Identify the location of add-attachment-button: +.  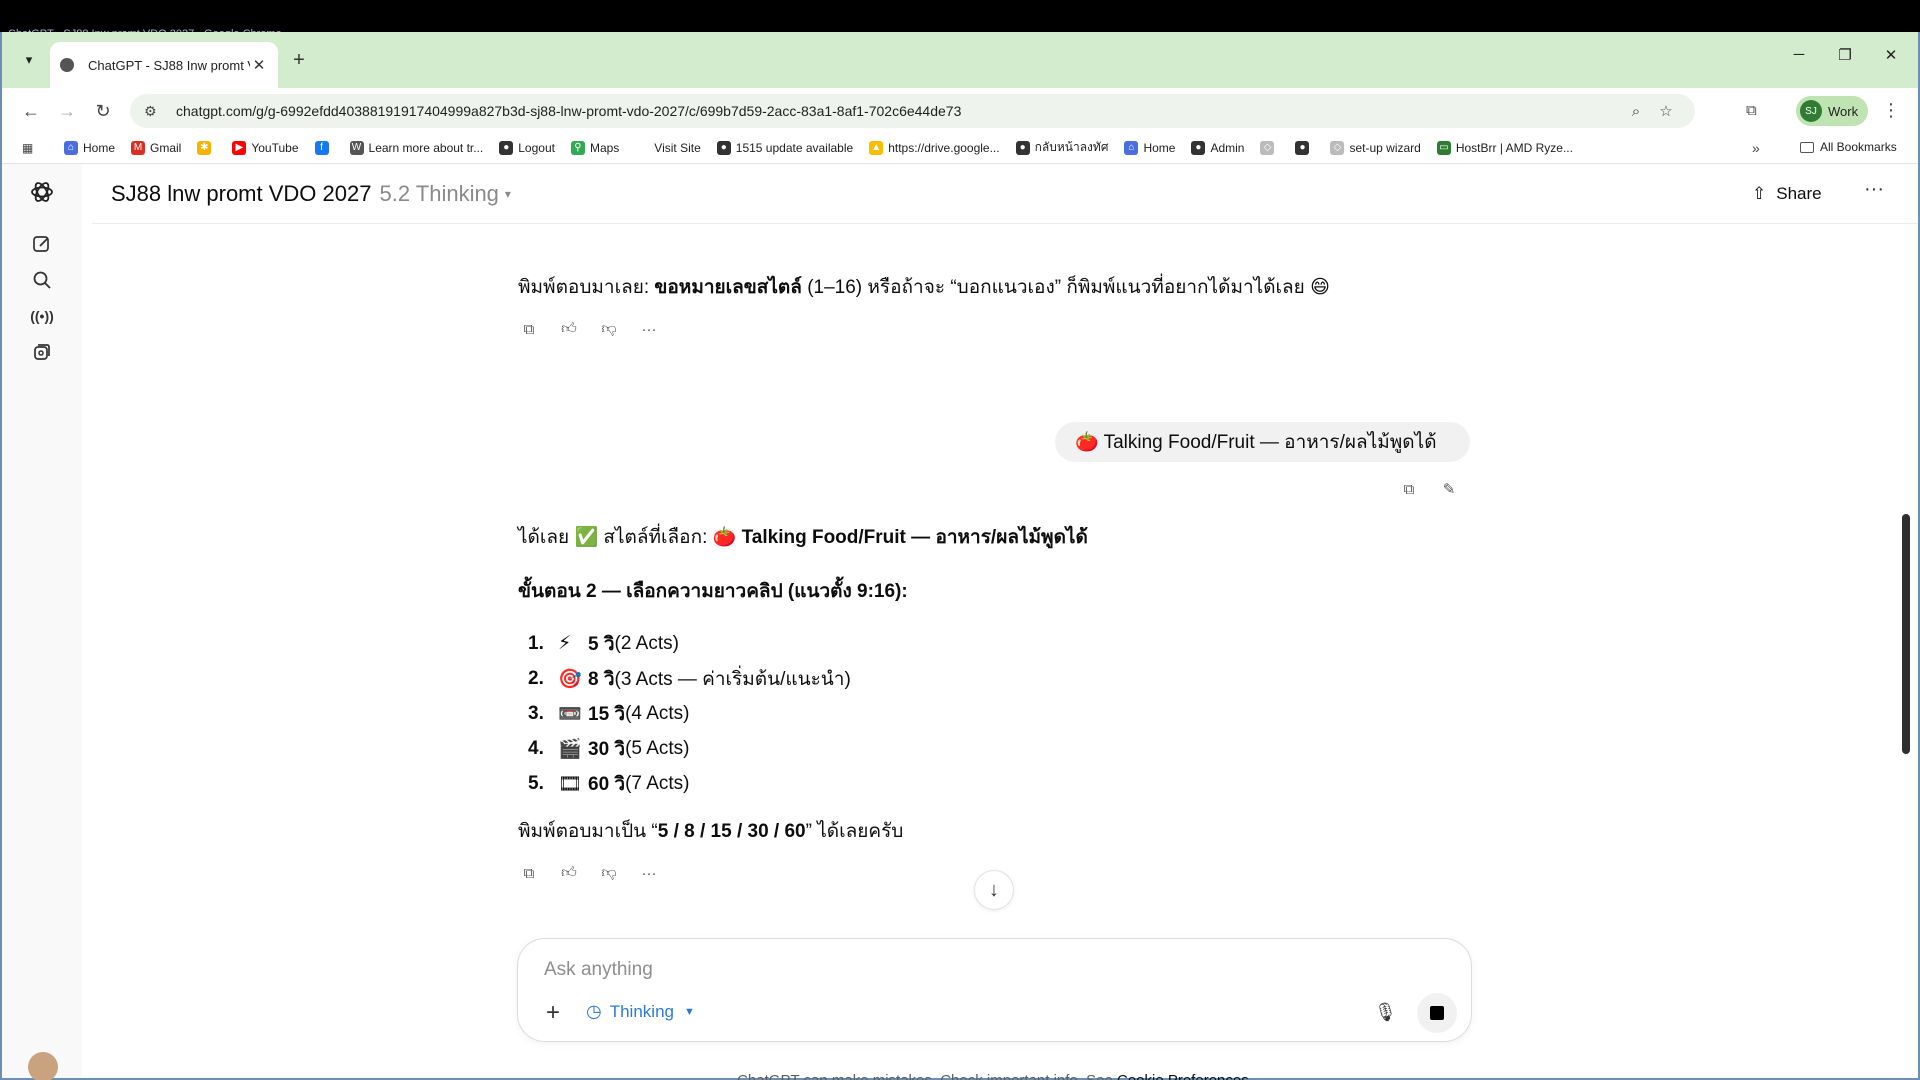
(553, 1013).